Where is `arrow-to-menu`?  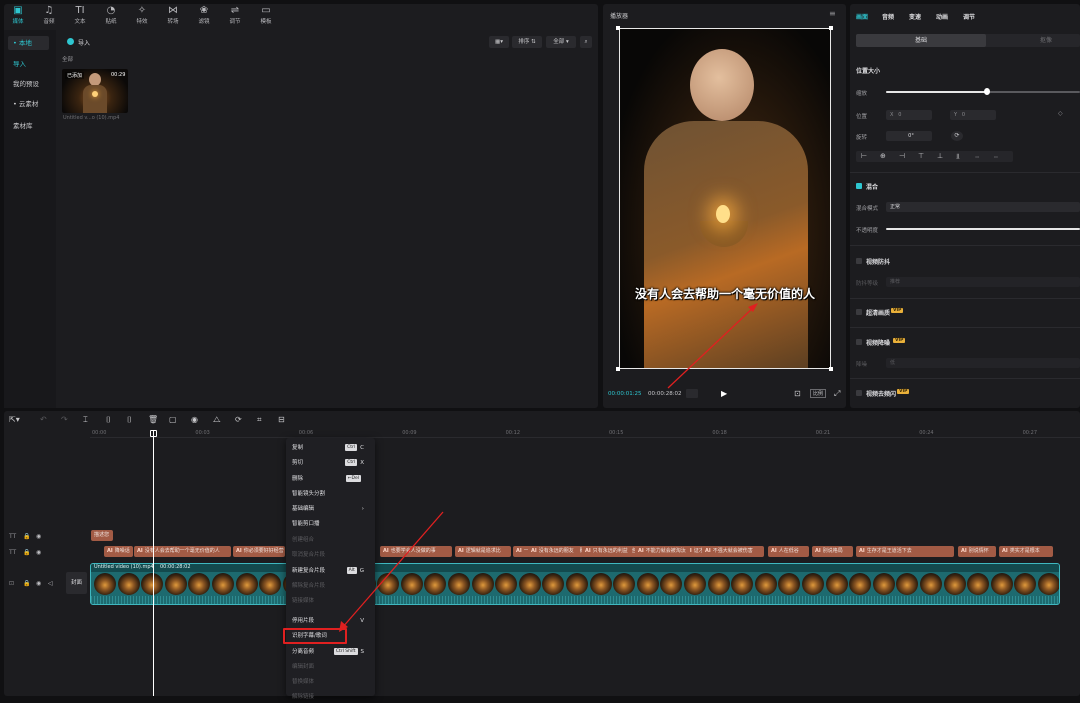
arrow-to-menu is located at coordinates (392, 570).